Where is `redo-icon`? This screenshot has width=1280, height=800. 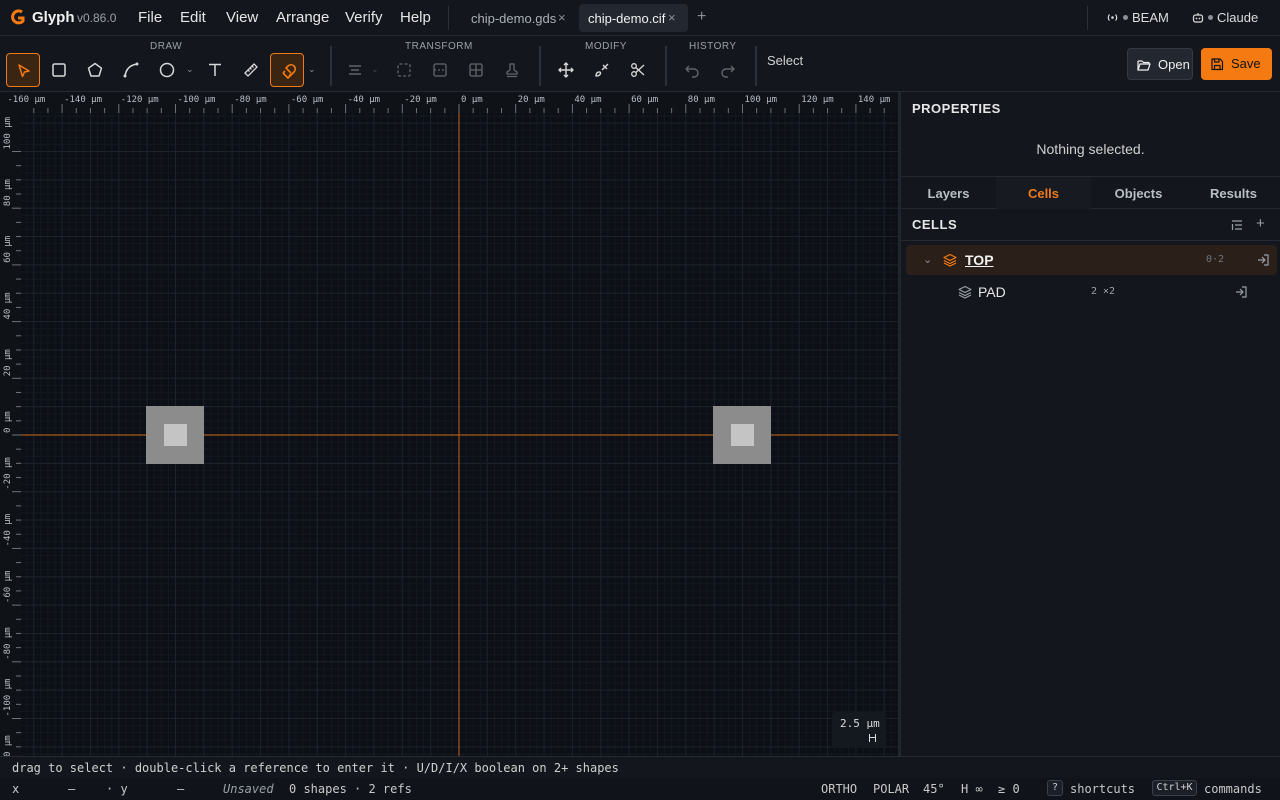 redo-icon is located at coordinates (728, 71).